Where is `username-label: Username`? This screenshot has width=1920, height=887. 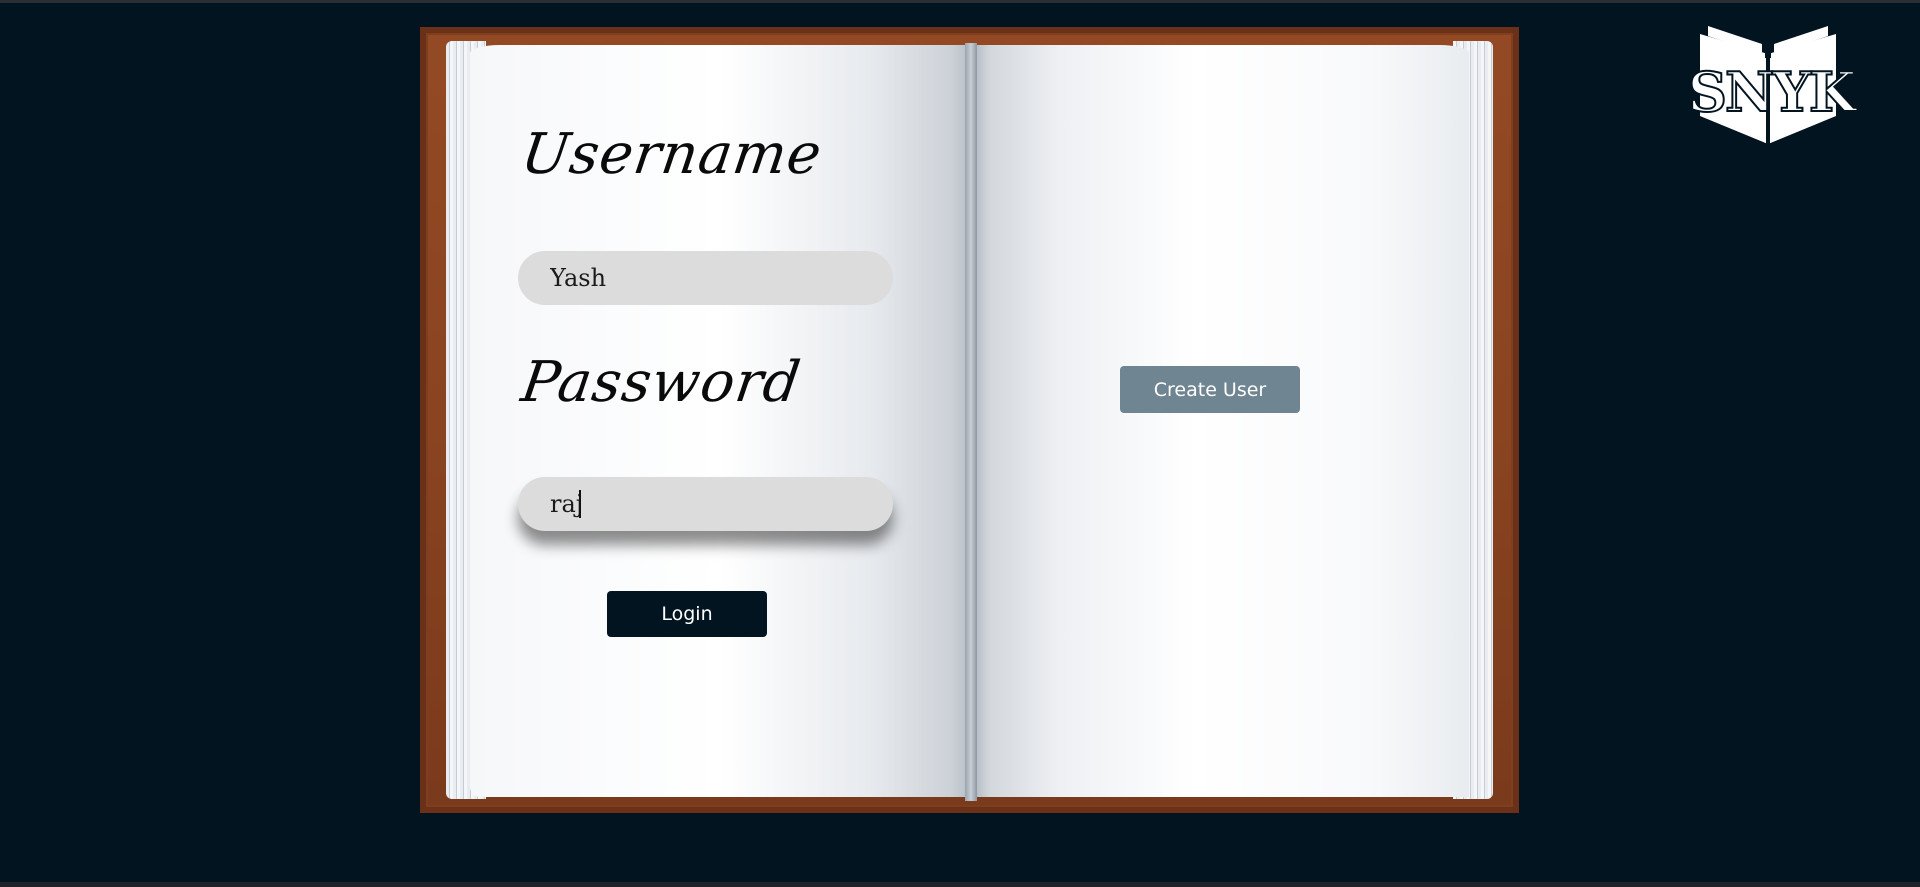 username-label: Username is located at coordinates (672, 154).